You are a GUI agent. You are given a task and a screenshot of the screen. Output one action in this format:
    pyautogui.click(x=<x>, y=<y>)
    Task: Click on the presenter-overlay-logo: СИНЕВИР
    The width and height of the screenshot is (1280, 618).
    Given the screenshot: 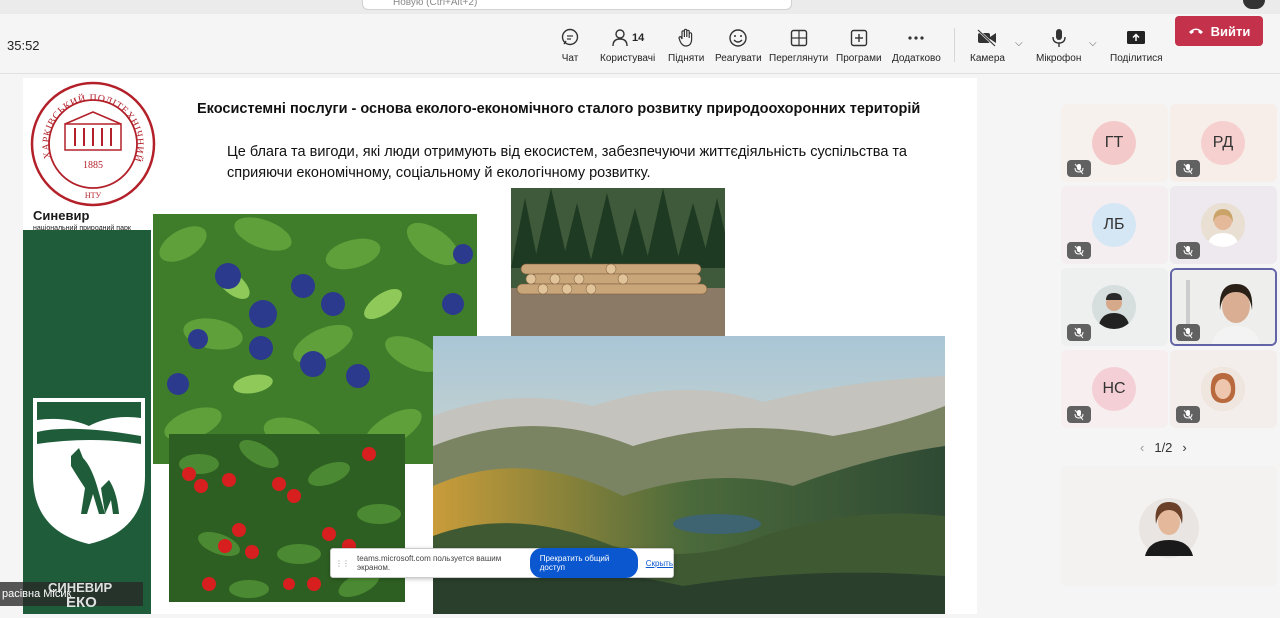 What is the action you would take?
    pyautogui.click(x=80, y=587)
    